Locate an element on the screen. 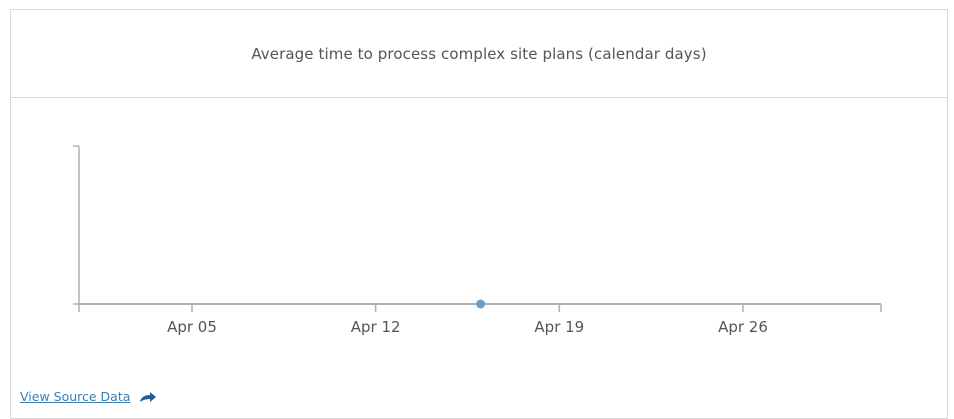  data-point is located at coordinates (481, 304).